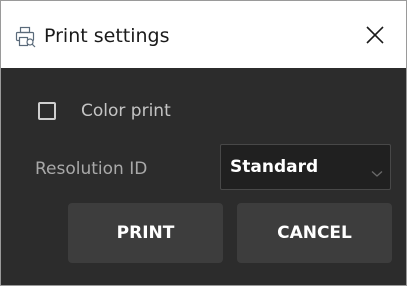  I want to click on window-title: Print settings, so click(107, 36).